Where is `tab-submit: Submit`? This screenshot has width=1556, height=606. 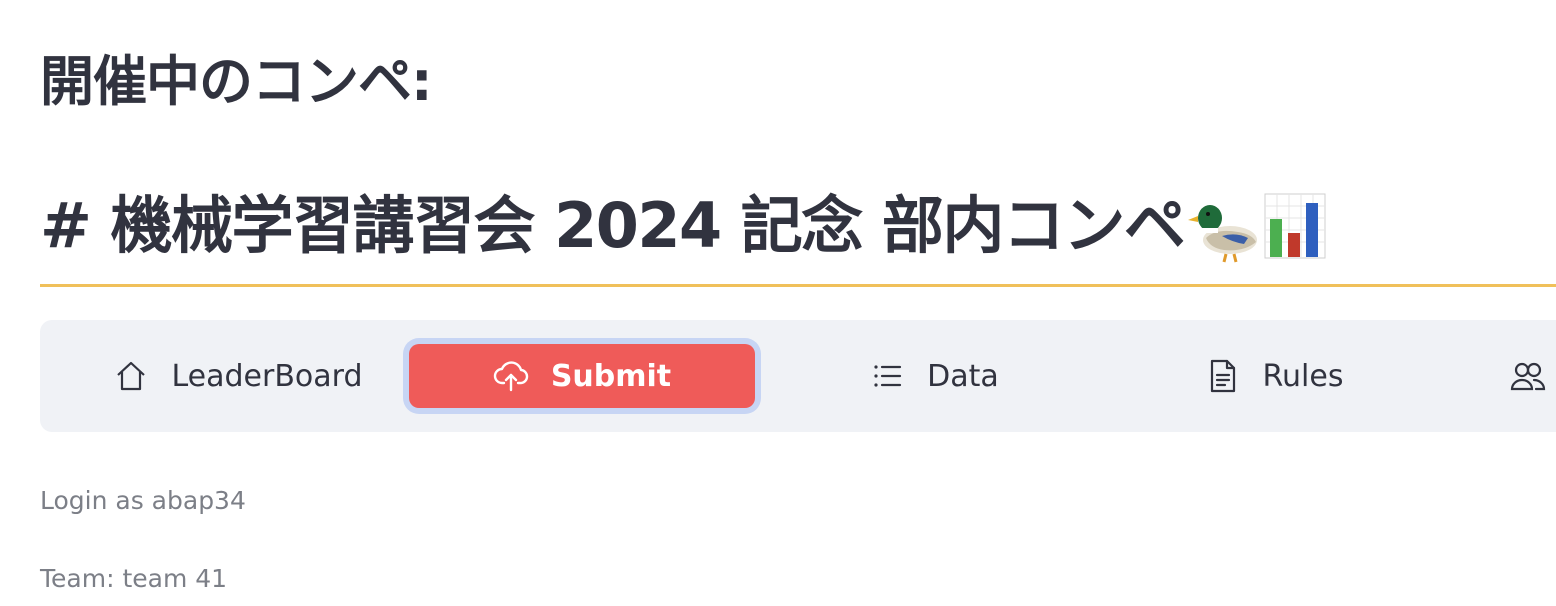
tab-submit: Submit is located at coordinates (582, 376).